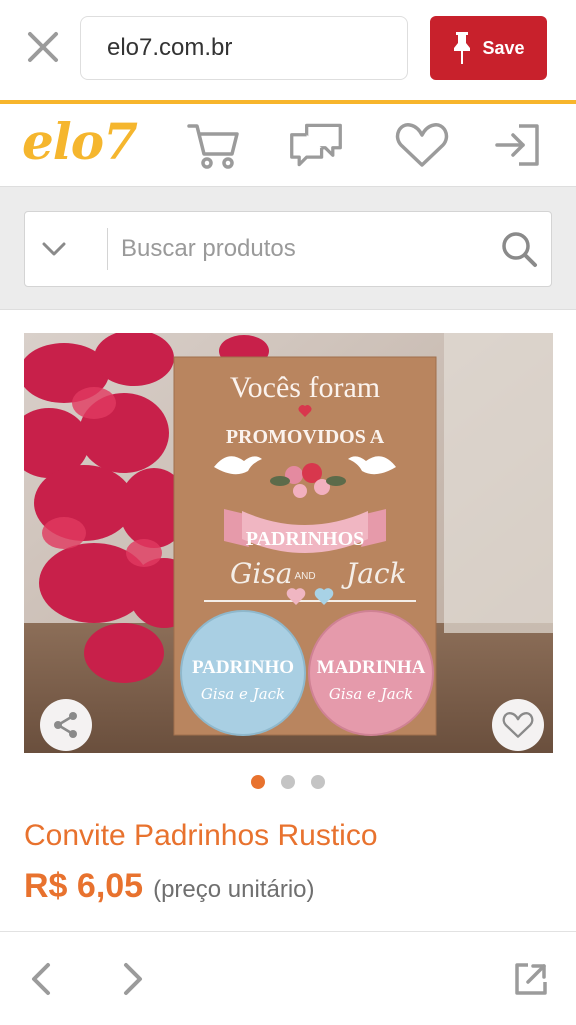 The width and height of the screenshot is (576, 1025). Describe the element at coordinates (288, 978) in the screenshot. I see `bottom-bar` at that location.